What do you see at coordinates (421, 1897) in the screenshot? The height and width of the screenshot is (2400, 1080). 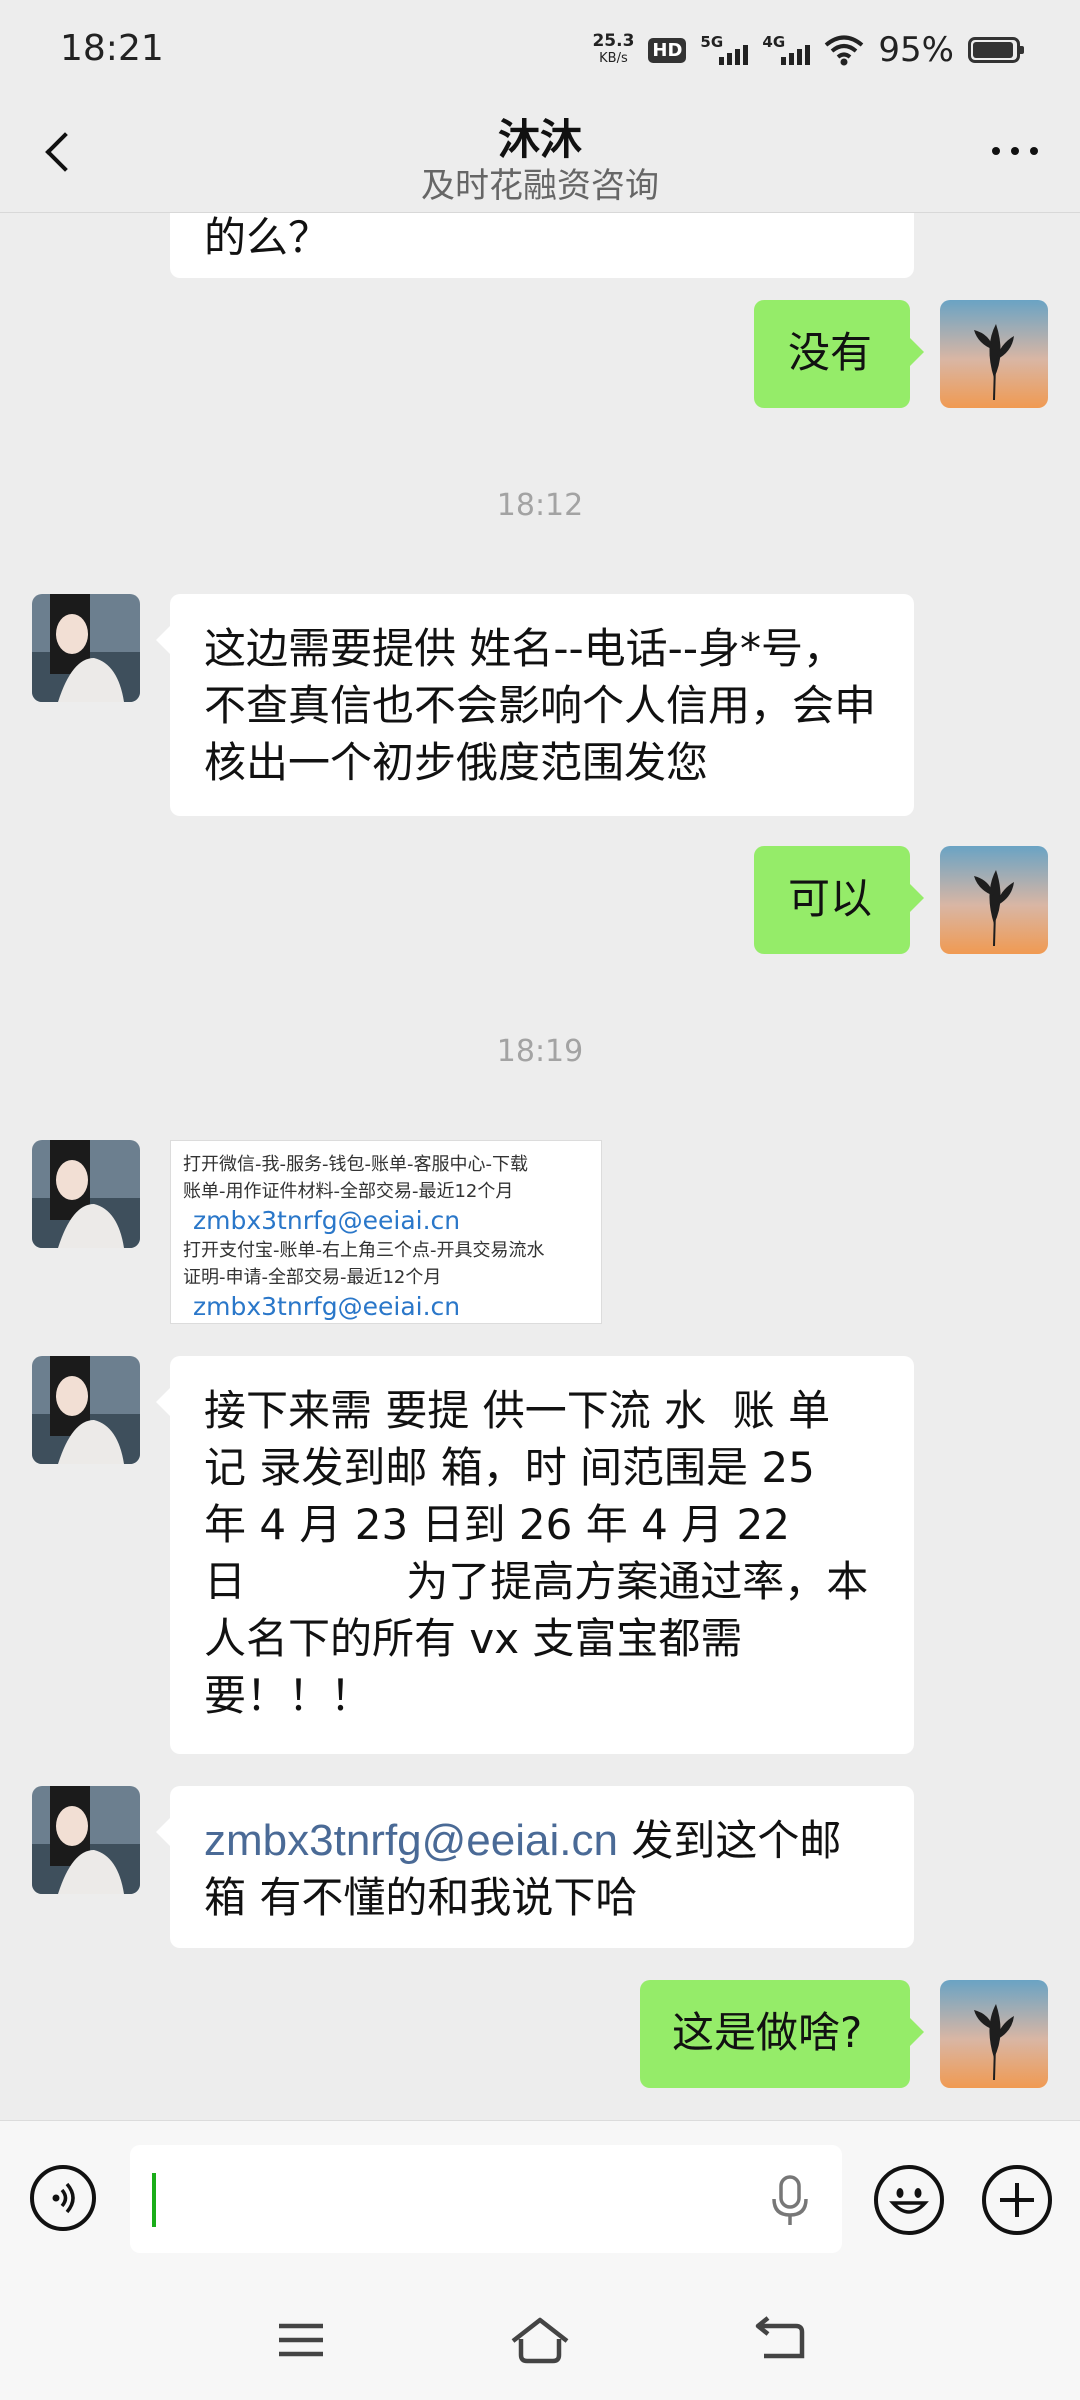 I see `message-text: 箱 有不懂的和我说下哈` at bounding box center [421, 1897].